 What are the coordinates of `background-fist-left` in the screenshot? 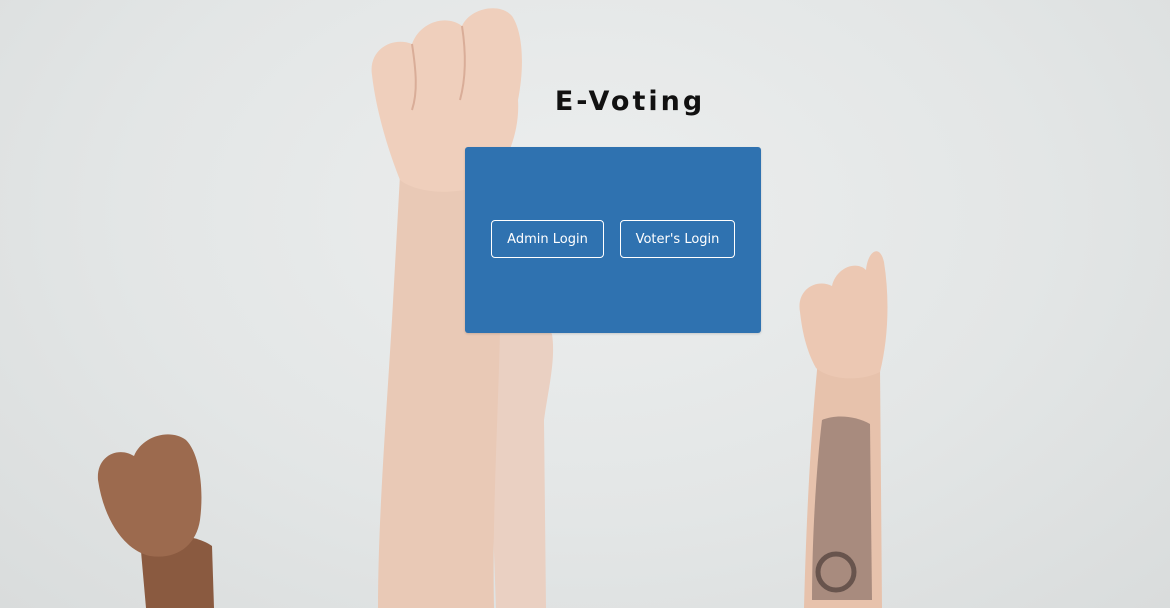 It's located at (149, 495).